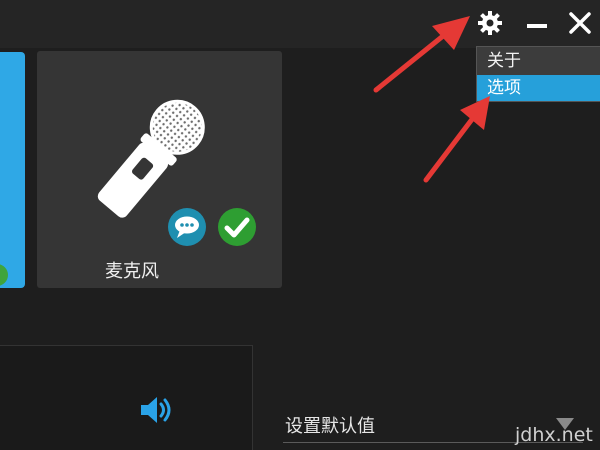 Image resolution: width=600 pixels, height=450 pixels. I want to click on minimize-button, so click(537, 23).